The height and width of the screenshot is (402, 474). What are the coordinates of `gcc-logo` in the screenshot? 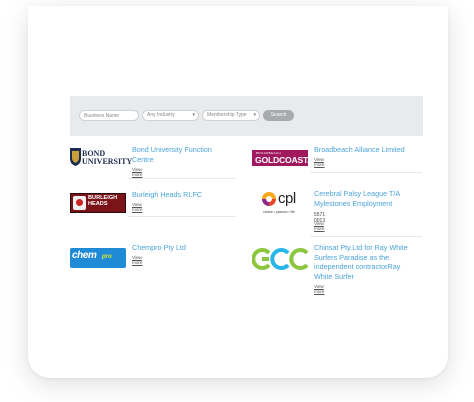 It's located at (281, 259).